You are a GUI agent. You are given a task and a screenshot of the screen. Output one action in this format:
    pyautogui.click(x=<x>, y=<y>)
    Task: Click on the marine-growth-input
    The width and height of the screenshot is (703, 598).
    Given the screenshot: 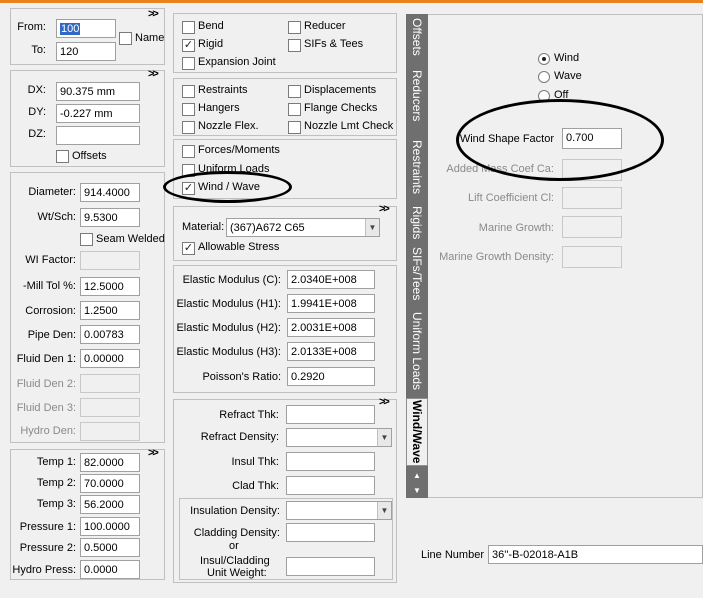 What is the action you would take?
    pyautogui.click(x=592, y=227)
    